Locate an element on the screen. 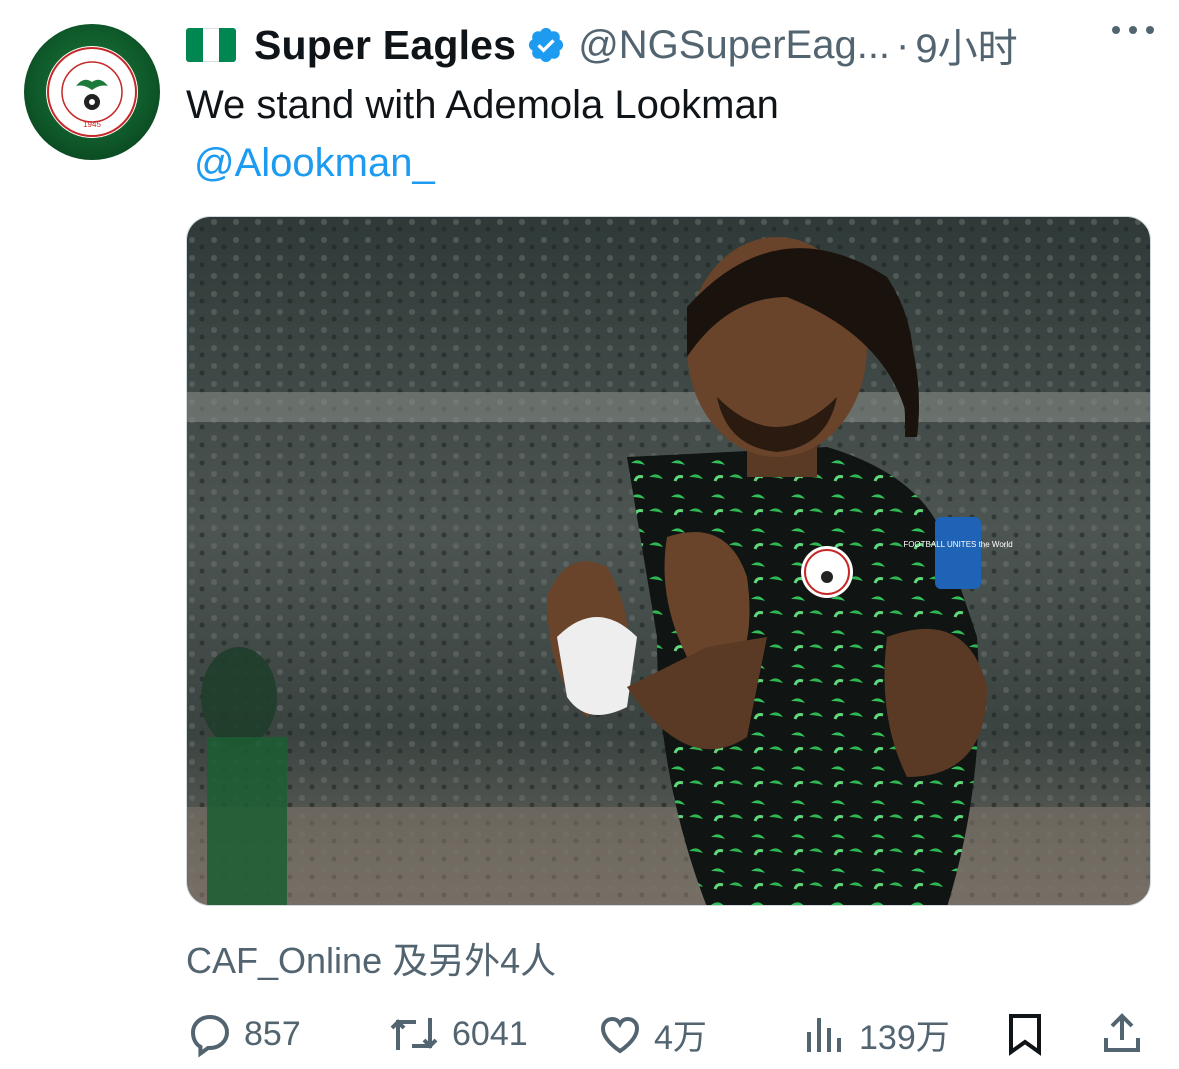  jersey-badge-text: FOOTBALL UNITES the World is located at coordinates (957, 544).